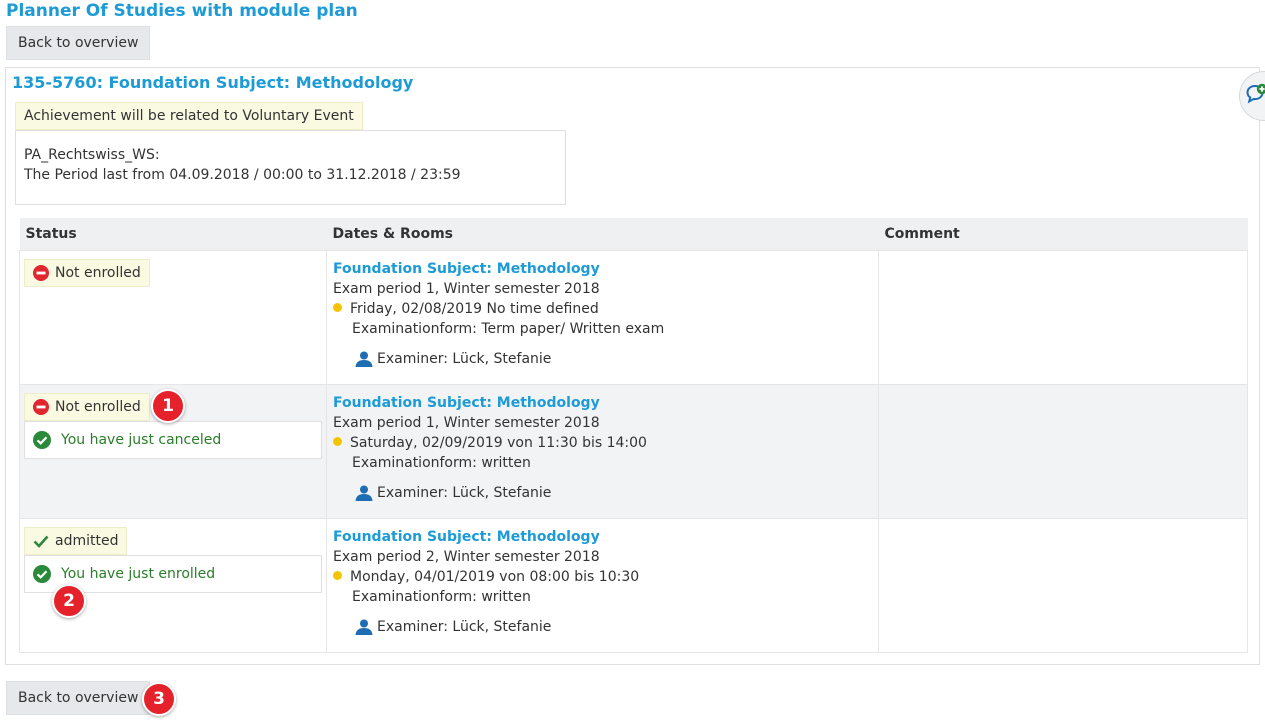 This screenshot has width=1265, height=720. Describe the element at coordinates (78, 698) in the screenshot. I see `back-to-overview-button-bottom: Back to overview` at that location.